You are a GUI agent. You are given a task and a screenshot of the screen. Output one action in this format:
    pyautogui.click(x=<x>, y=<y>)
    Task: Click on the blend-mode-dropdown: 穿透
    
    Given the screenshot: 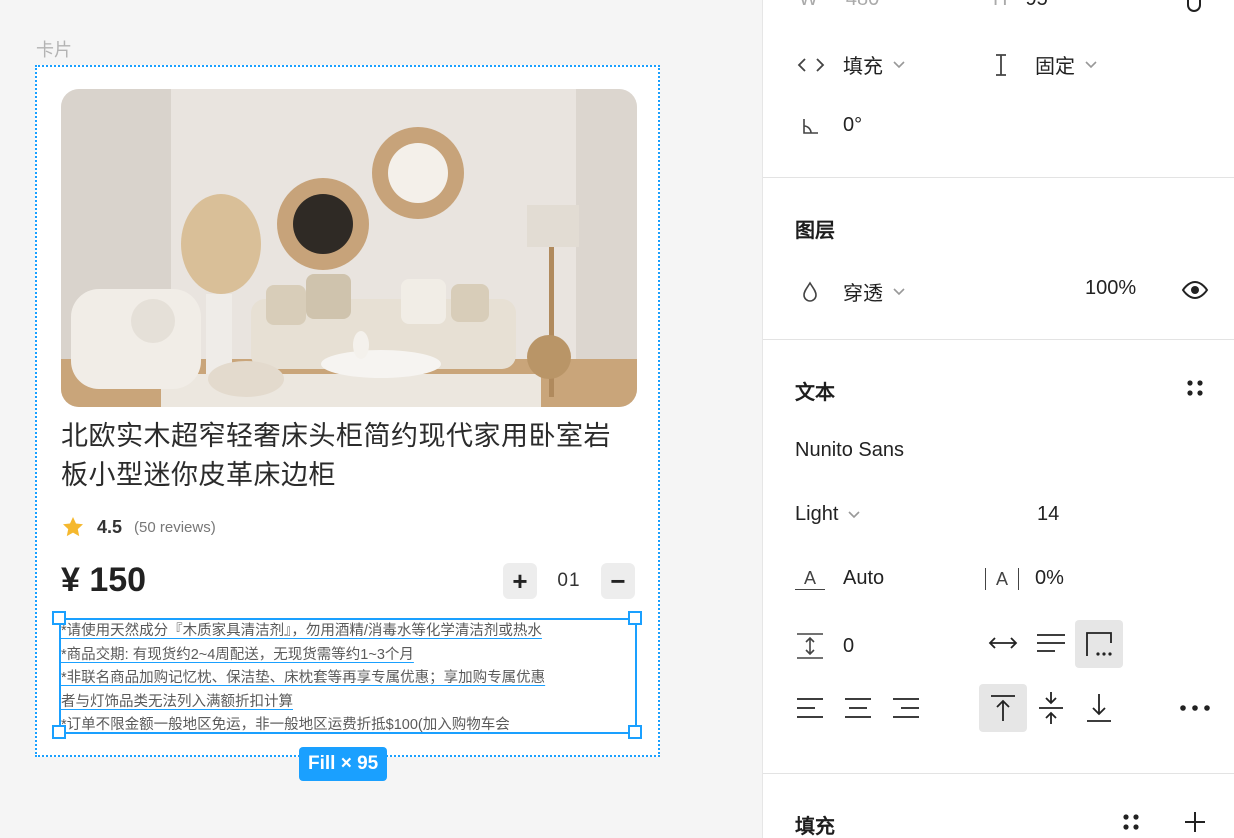 What is the action you would take?
    pyautogui.click(x=853, y=291)
    